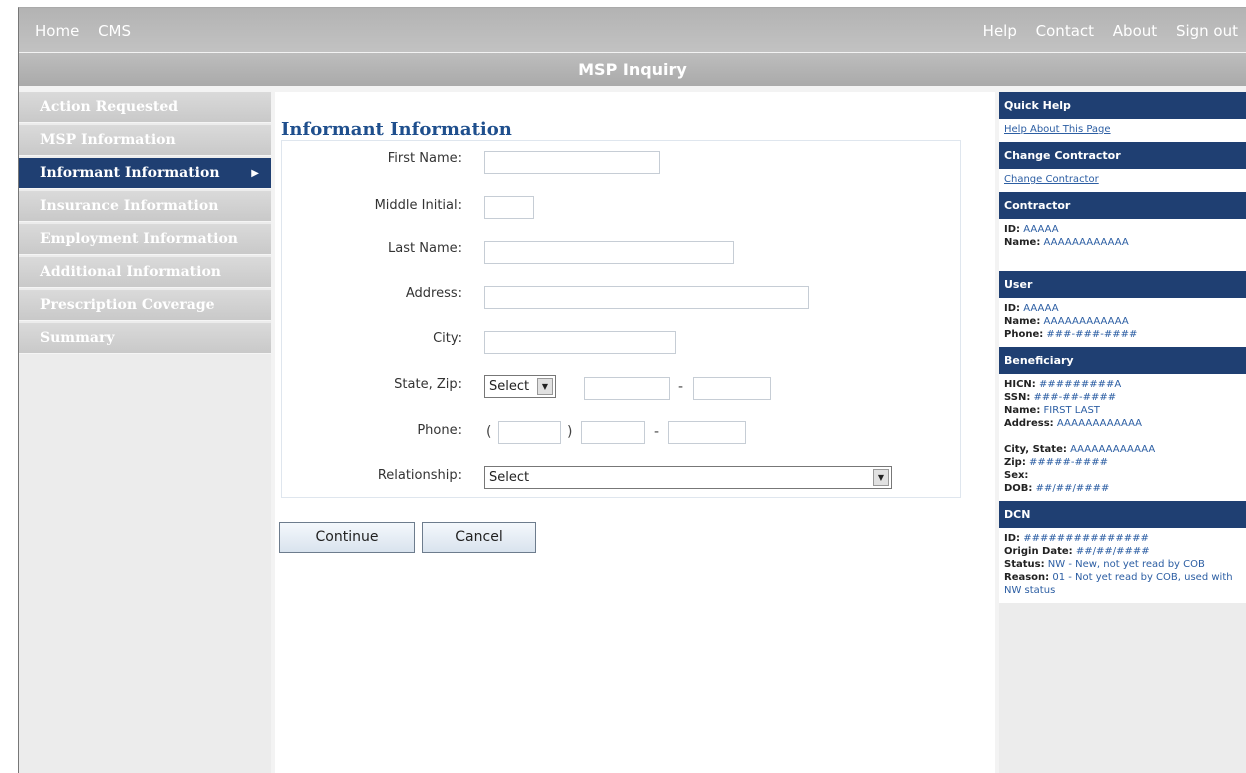 Image resolution: width=1246 pixels, height=773 pixels. I want to click on sex-label: Sex:, so click(1016, 475).